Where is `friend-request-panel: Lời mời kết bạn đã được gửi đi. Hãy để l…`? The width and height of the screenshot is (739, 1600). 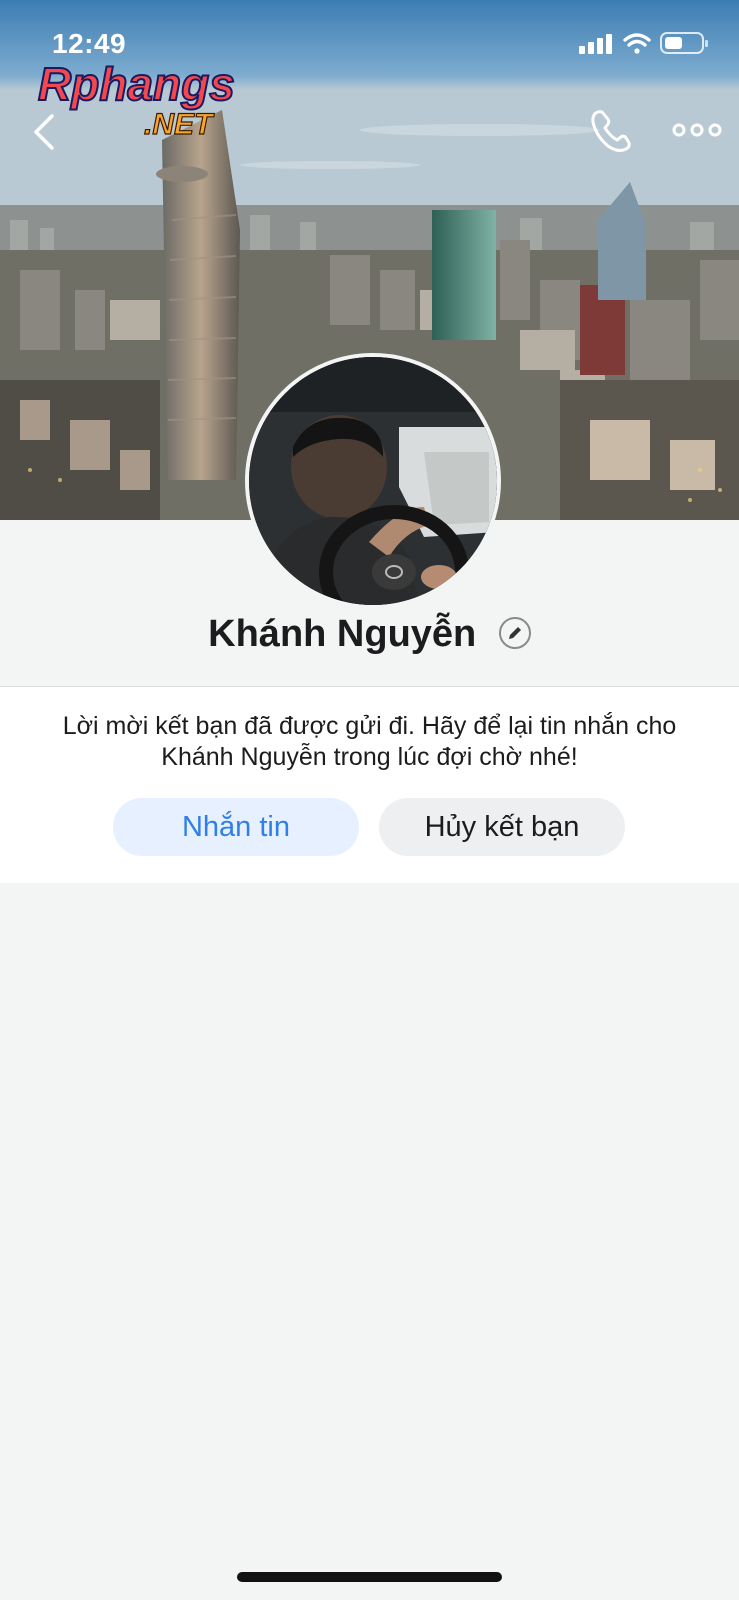
friend-request-panel: Lời mời kết bạn đã được gửi đi. Hãy để l… is located at coordinates (369, 785).